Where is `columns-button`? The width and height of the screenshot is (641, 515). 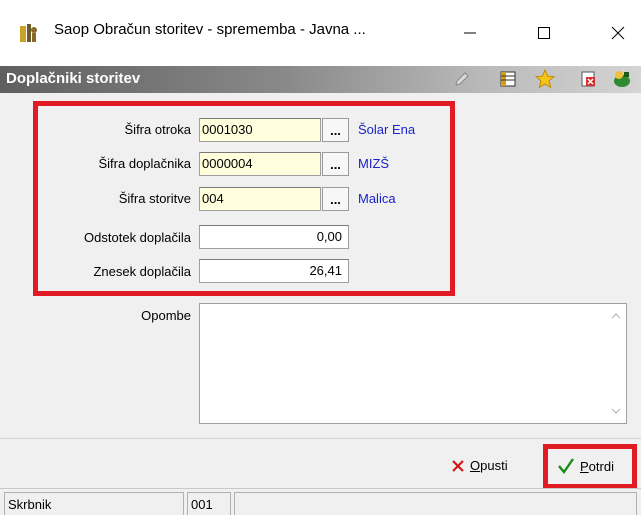 columns-button is located at coordinates (508, 79).